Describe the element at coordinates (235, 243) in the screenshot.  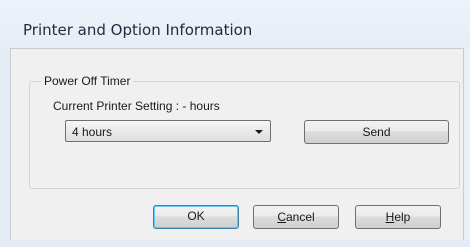
I see `window-frame-bottom` at that location.